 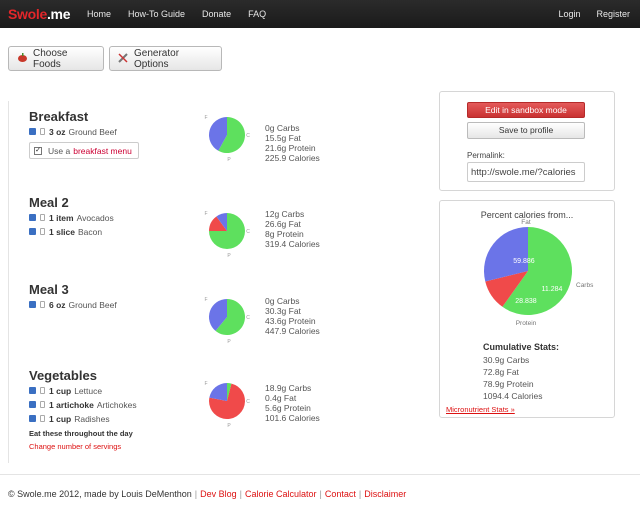 What do you see at coordinates (227, 138) in the screenshot?
I see `breakfast-macro-pie: F C P` at bounding box center [227, 138].